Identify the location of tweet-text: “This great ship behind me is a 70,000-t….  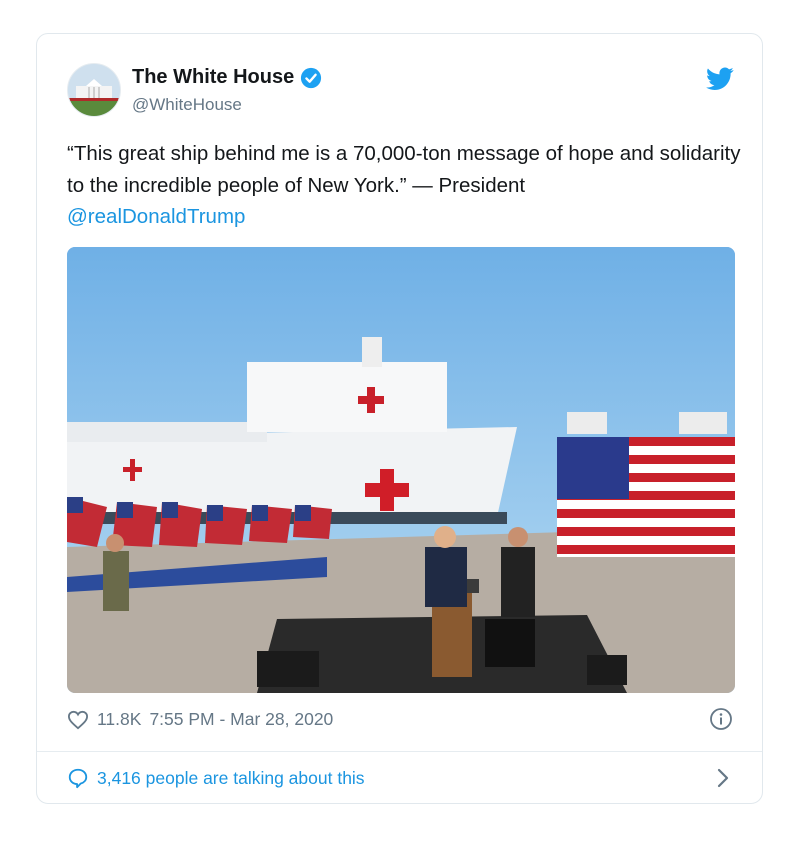
(407, 185).